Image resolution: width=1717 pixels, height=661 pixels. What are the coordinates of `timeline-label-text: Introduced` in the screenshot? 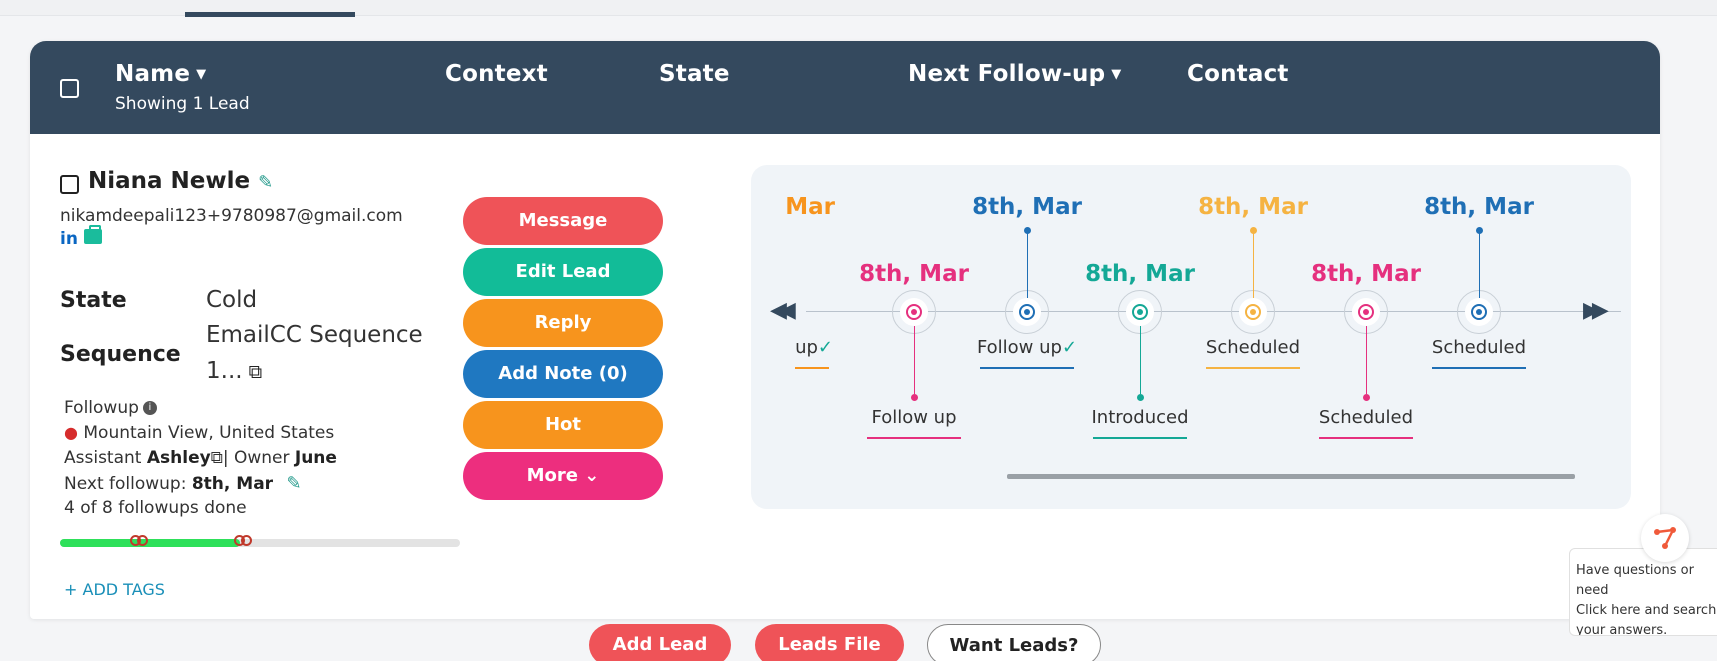 It's located at (1140, 417).